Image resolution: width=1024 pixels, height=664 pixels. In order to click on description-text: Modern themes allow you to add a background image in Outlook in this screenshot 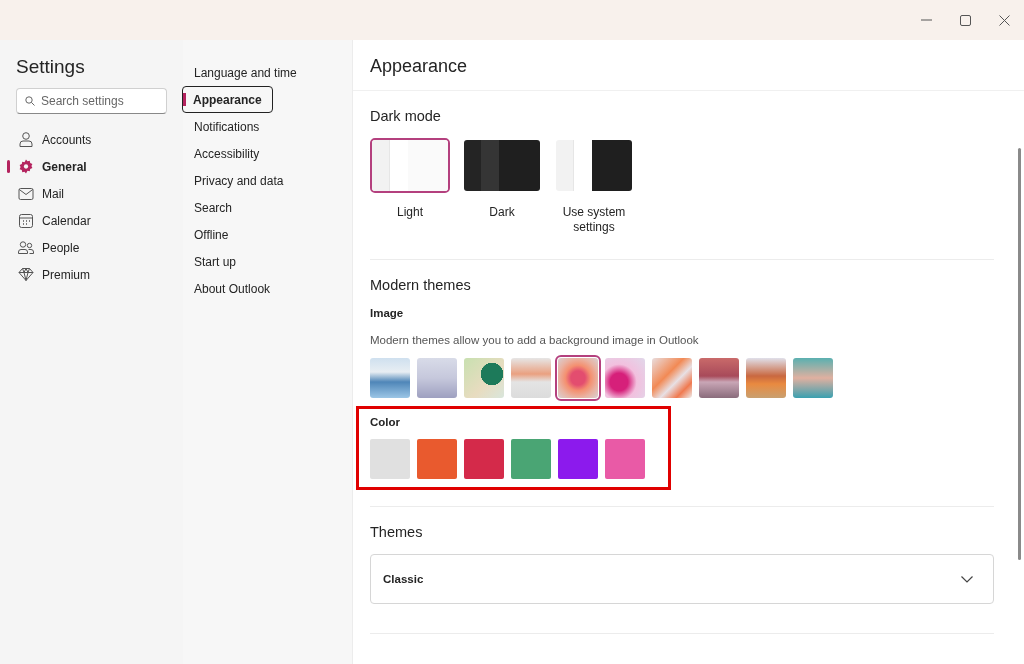, I will do `click(535, 340)`.